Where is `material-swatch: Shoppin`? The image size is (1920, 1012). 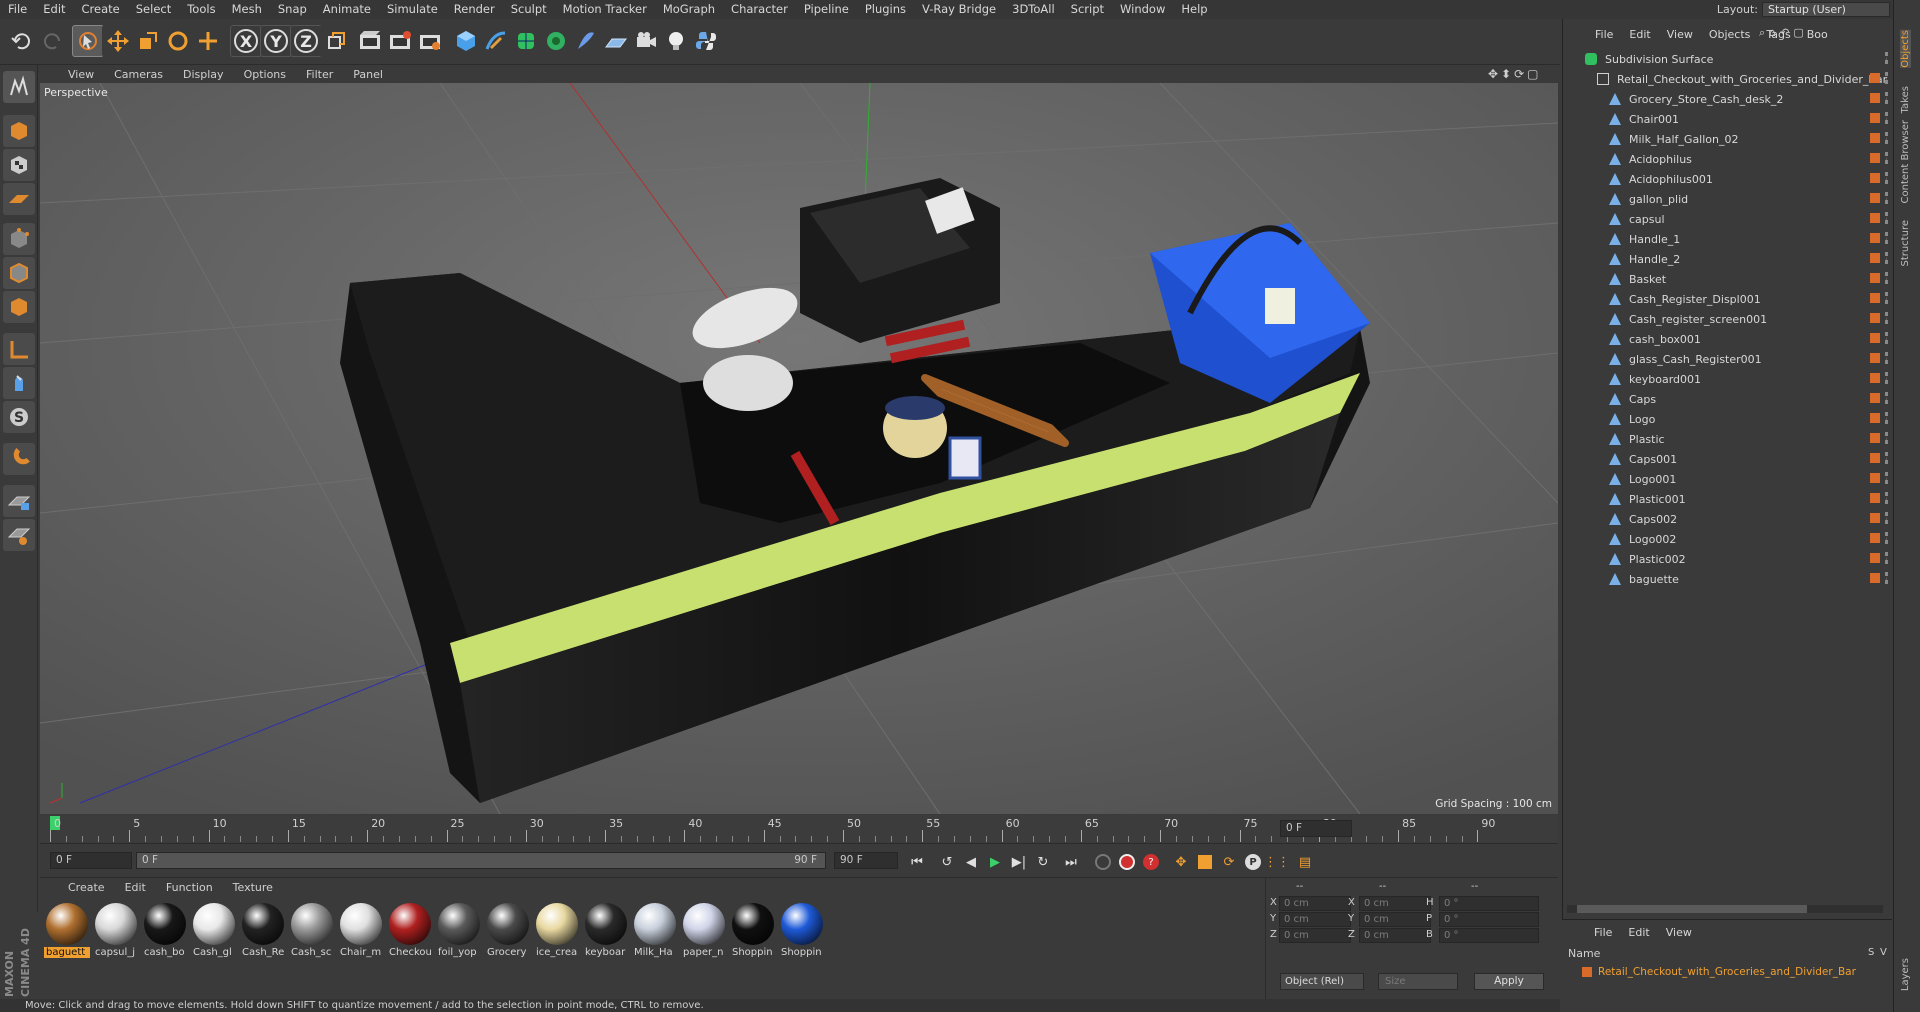
material-swatch: Shoppin is located at coordinates (753, 931).